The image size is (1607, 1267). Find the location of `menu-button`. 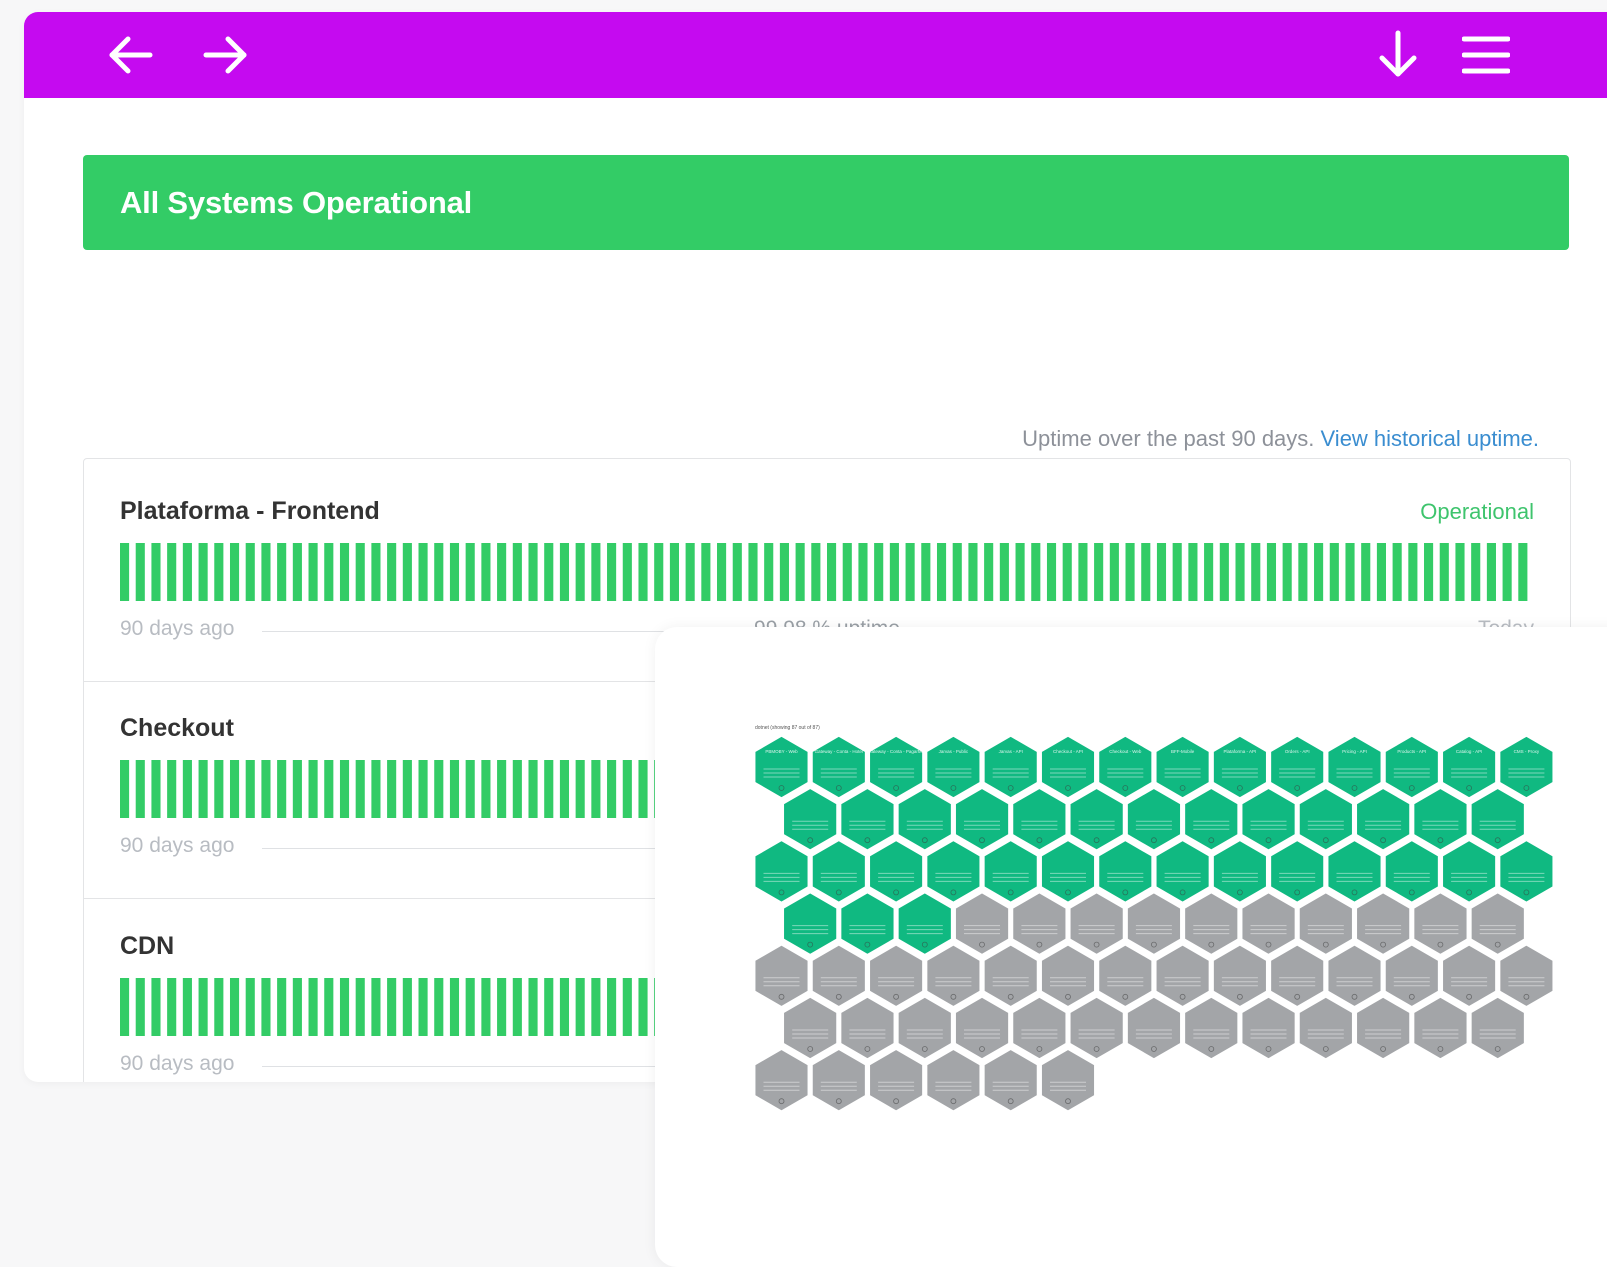

menu-button is located at coordinates (1486, 55).